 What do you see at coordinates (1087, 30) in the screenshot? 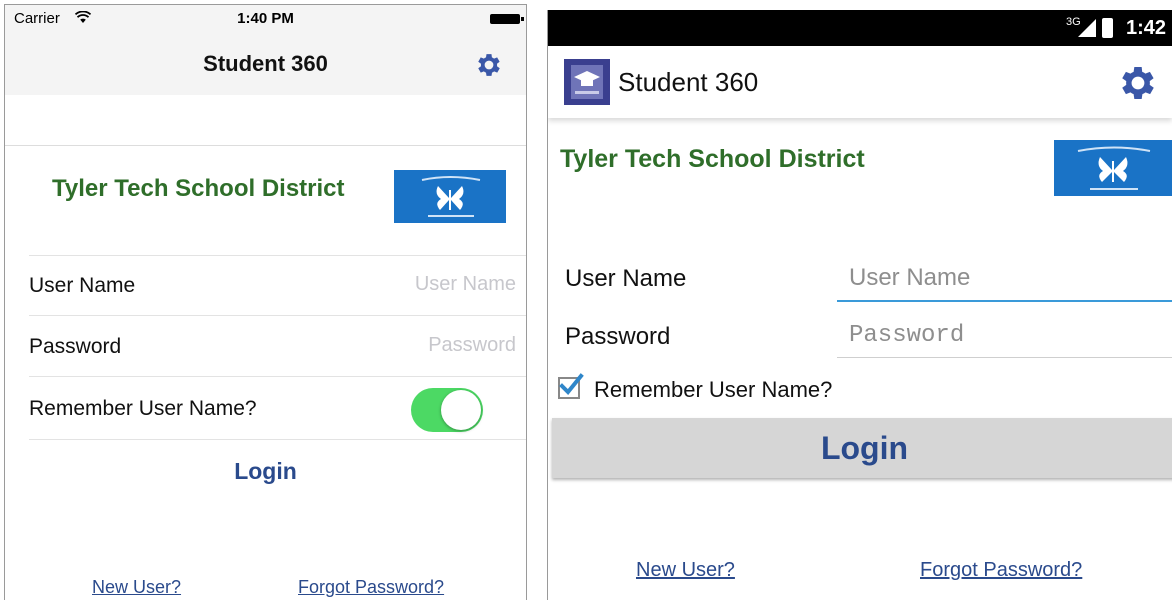
I see `signal-icon` at bounding box center [1087, 30].